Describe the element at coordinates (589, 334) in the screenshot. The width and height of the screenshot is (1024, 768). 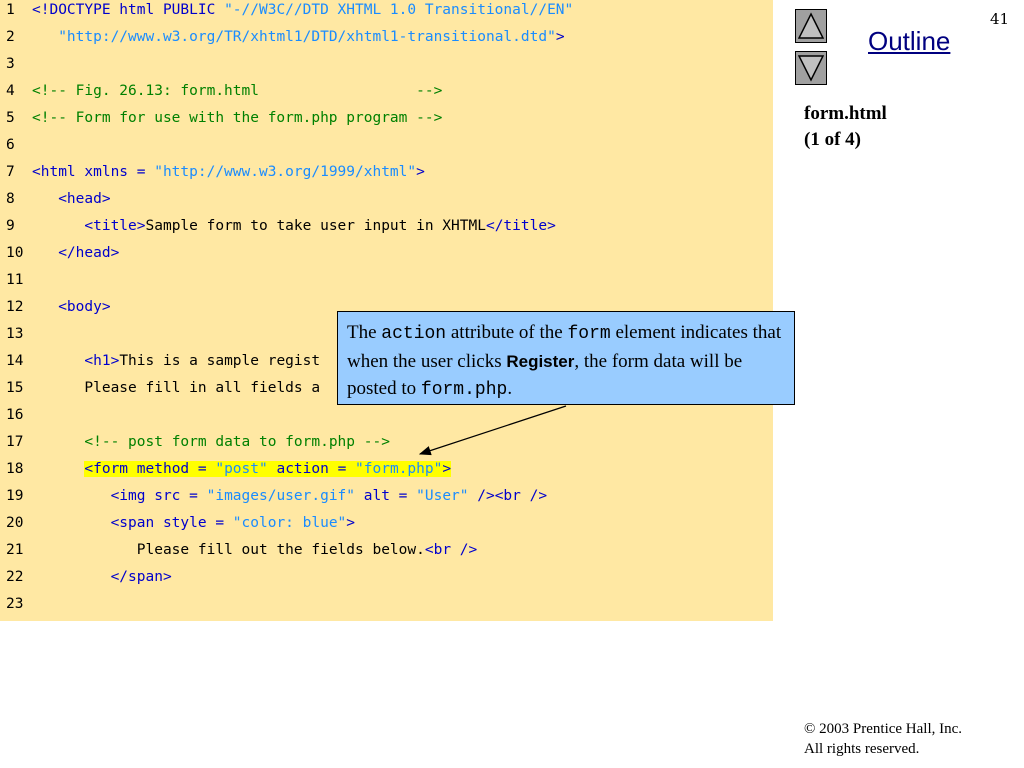
I see `callout-code-form: form` at that location.